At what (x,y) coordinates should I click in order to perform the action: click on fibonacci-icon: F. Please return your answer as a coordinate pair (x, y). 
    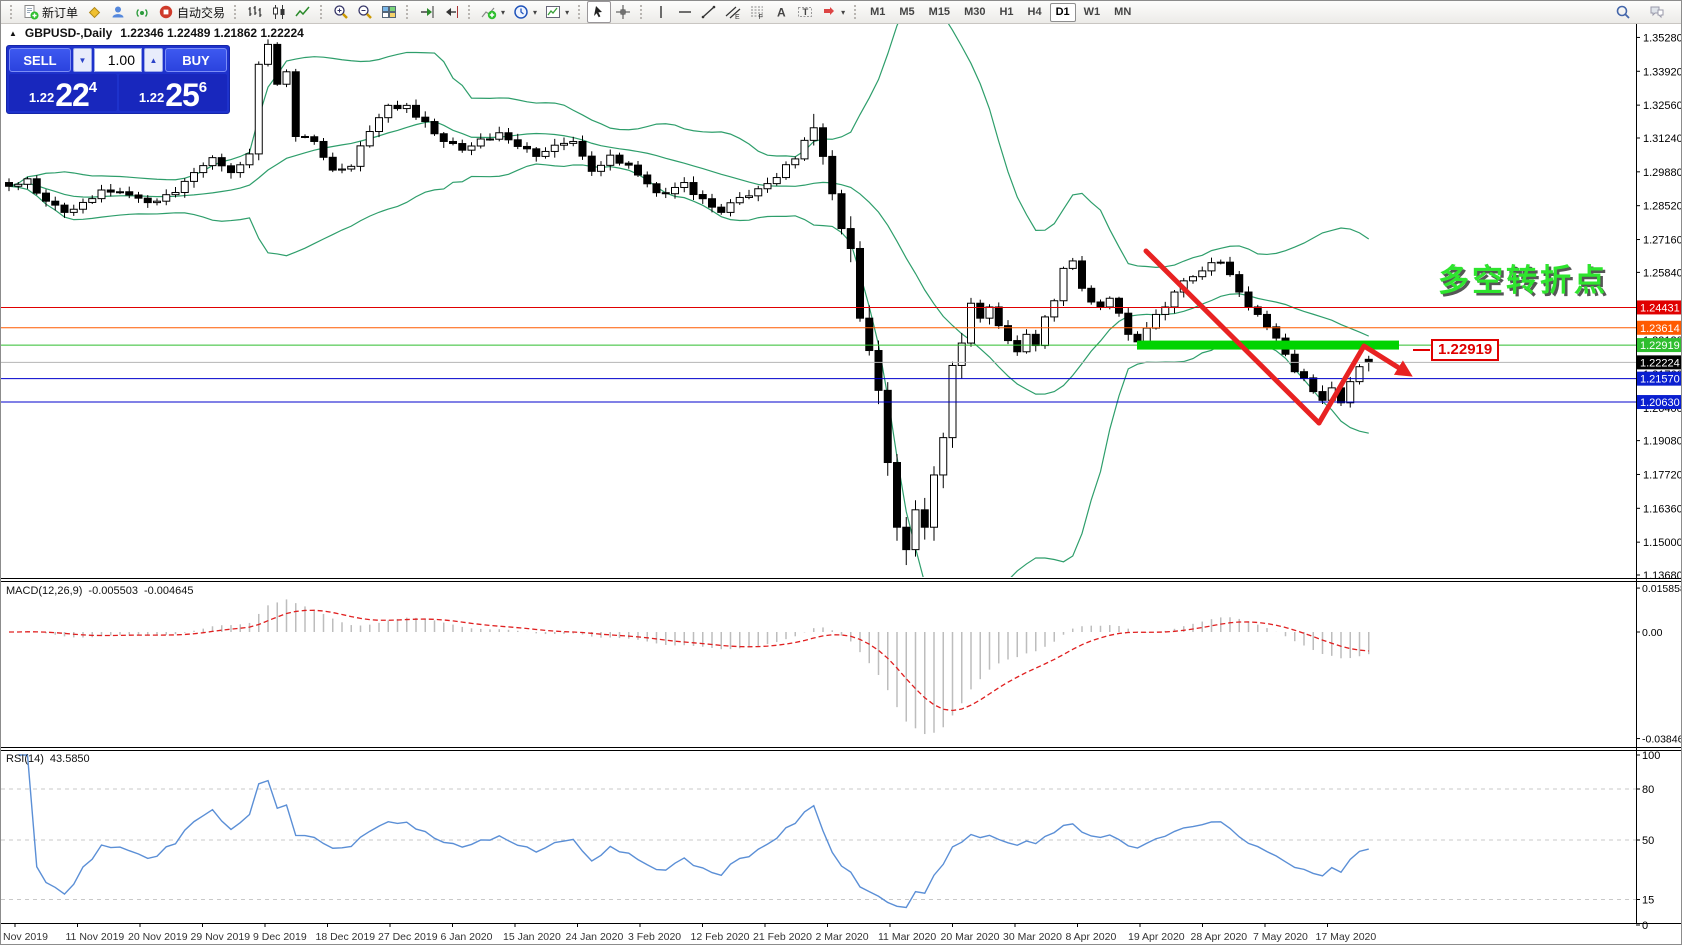
    Looking at the image, I should click on (757, 12).